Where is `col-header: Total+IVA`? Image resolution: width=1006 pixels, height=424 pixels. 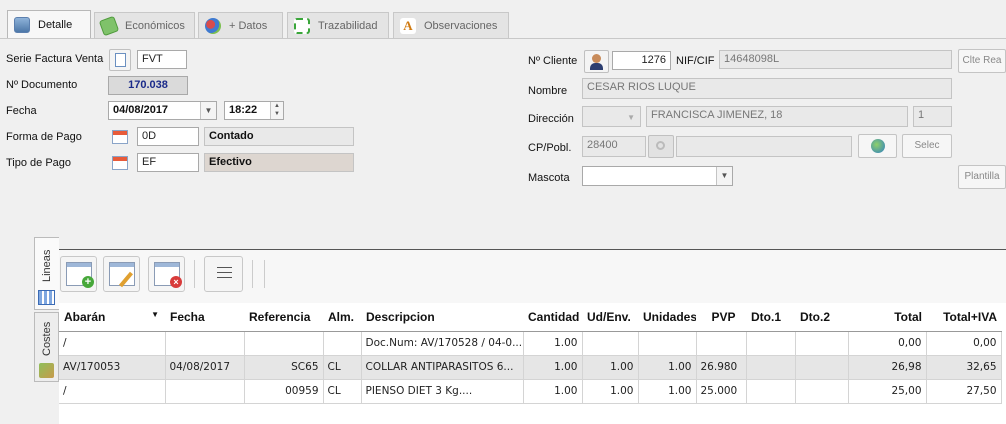
col-header: Total+IVA is located at coordinates (963, 317).